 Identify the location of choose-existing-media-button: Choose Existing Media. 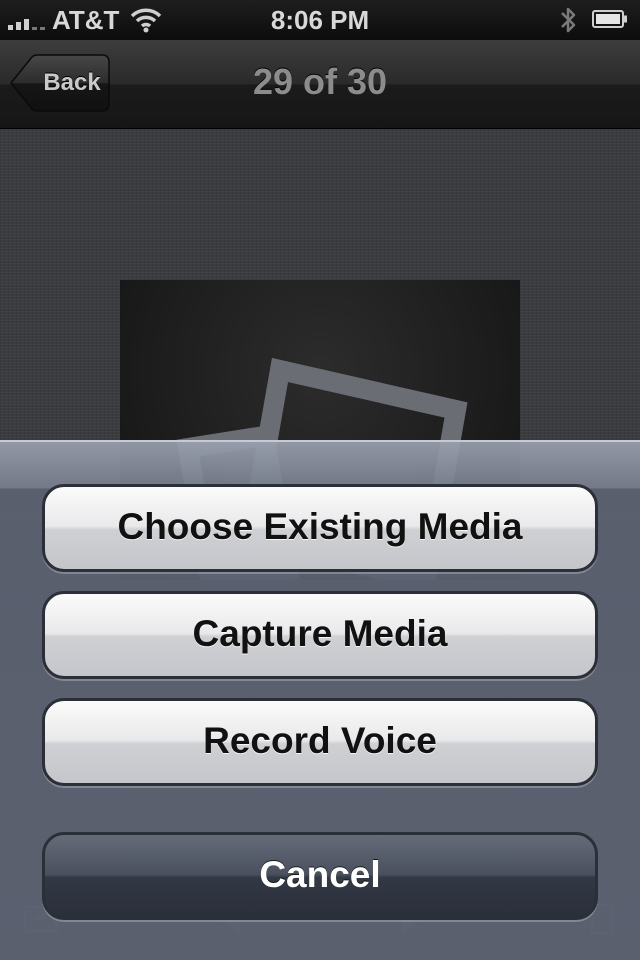
(320, 528).